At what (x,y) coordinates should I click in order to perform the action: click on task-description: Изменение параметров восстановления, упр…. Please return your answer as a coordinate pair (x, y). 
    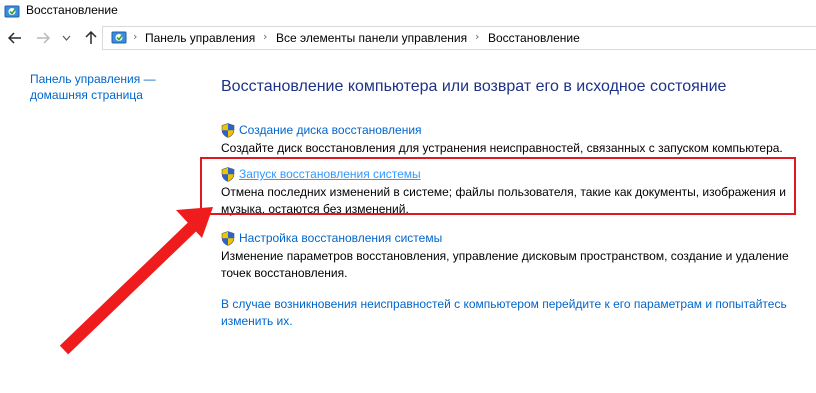
    Looking at the image, I should click on (505, 264).